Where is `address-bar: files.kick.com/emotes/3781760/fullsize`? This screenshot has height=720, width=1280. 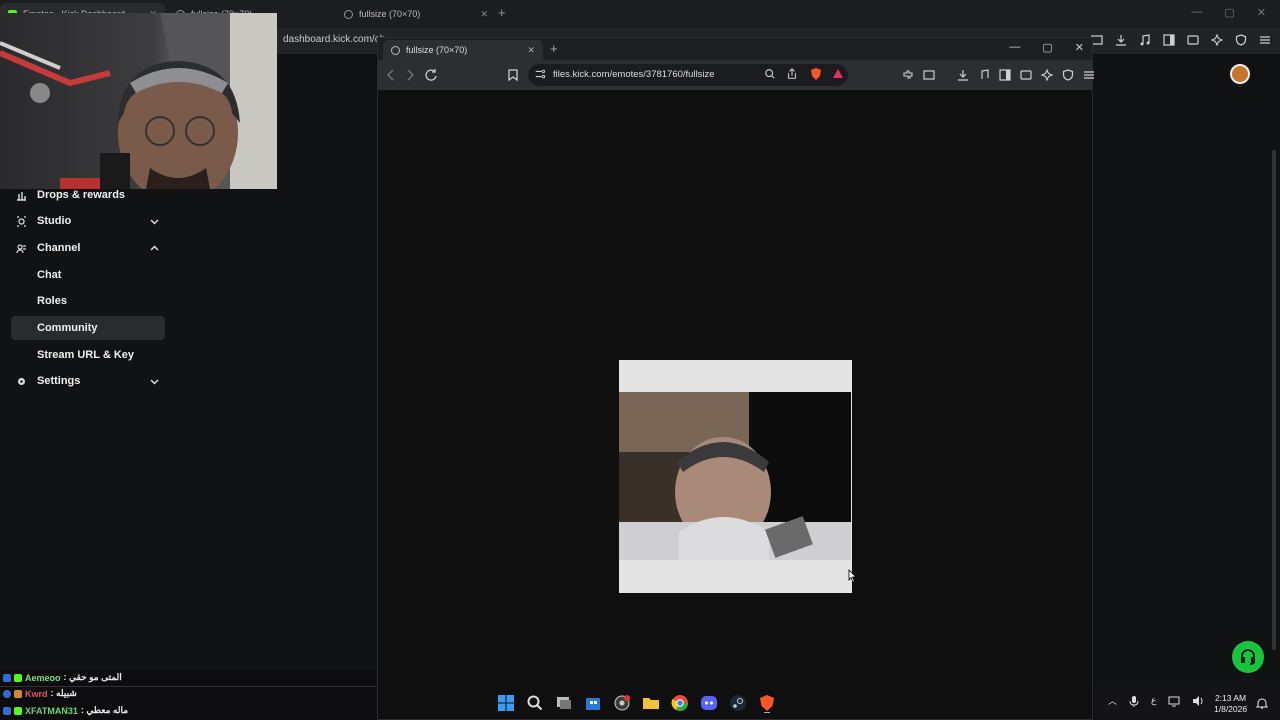 address-bar: files.kick.com/emotes/3781760/fullsize is located at coordinates (688, 75).